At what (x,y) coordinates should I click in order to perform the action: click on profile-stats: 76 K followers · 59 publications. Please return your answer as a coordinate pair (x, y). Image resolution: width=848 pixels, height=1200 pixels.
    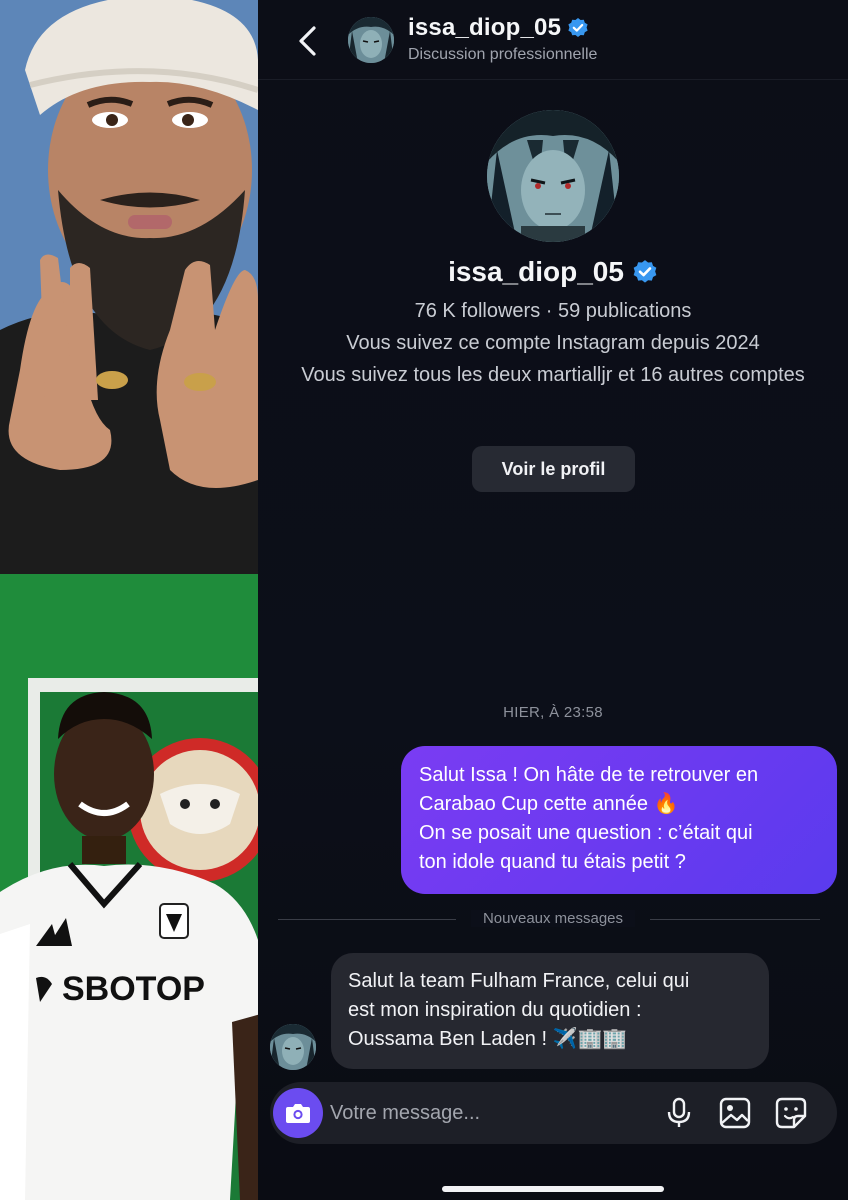
    Looking at the image, I should click on (553, 311).